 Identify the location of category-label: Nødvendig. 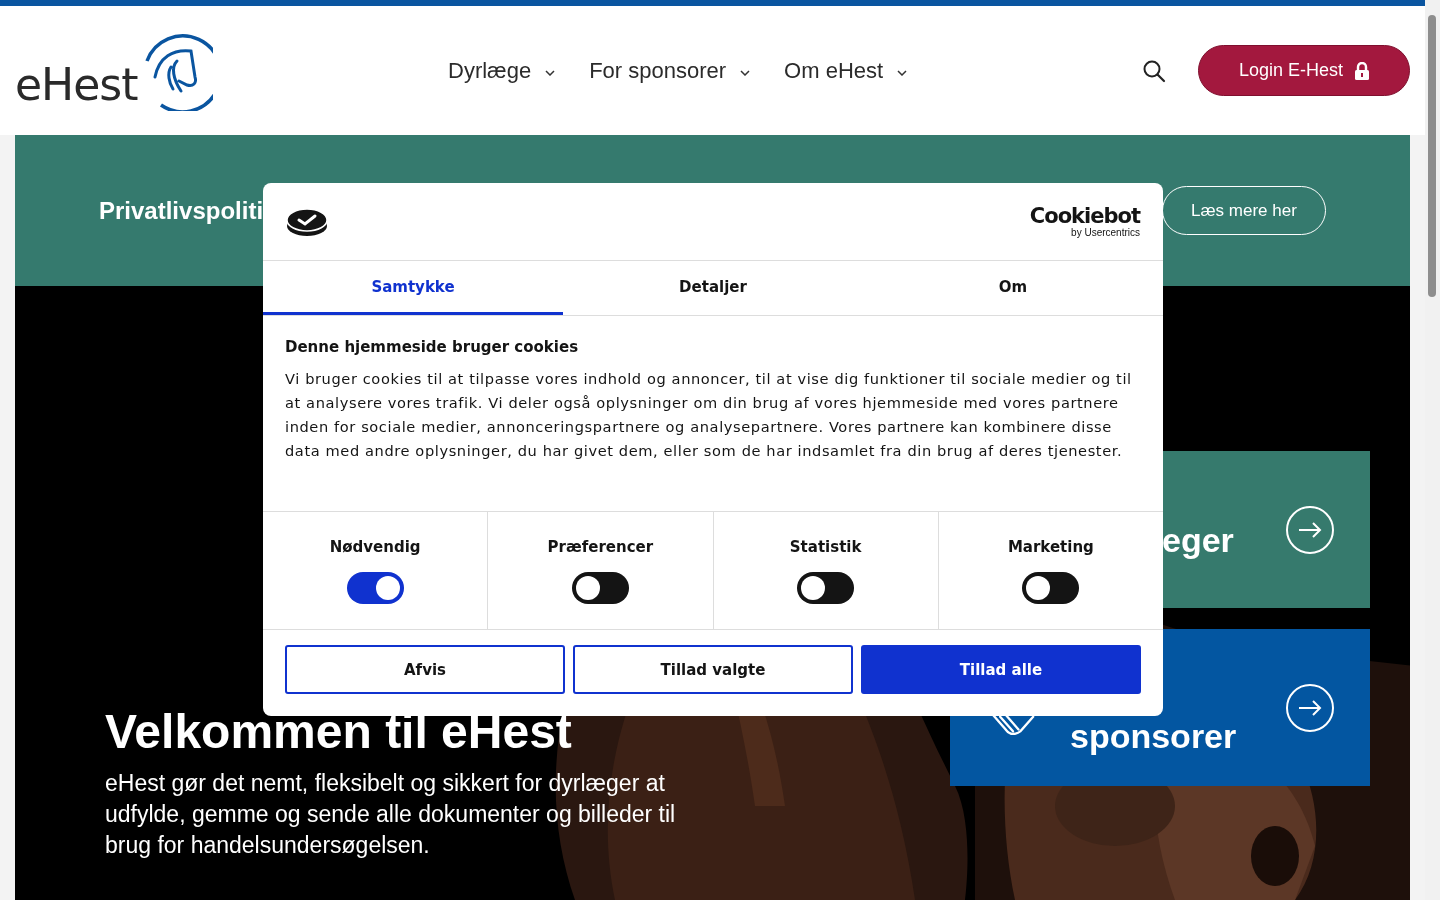
(375, 547).